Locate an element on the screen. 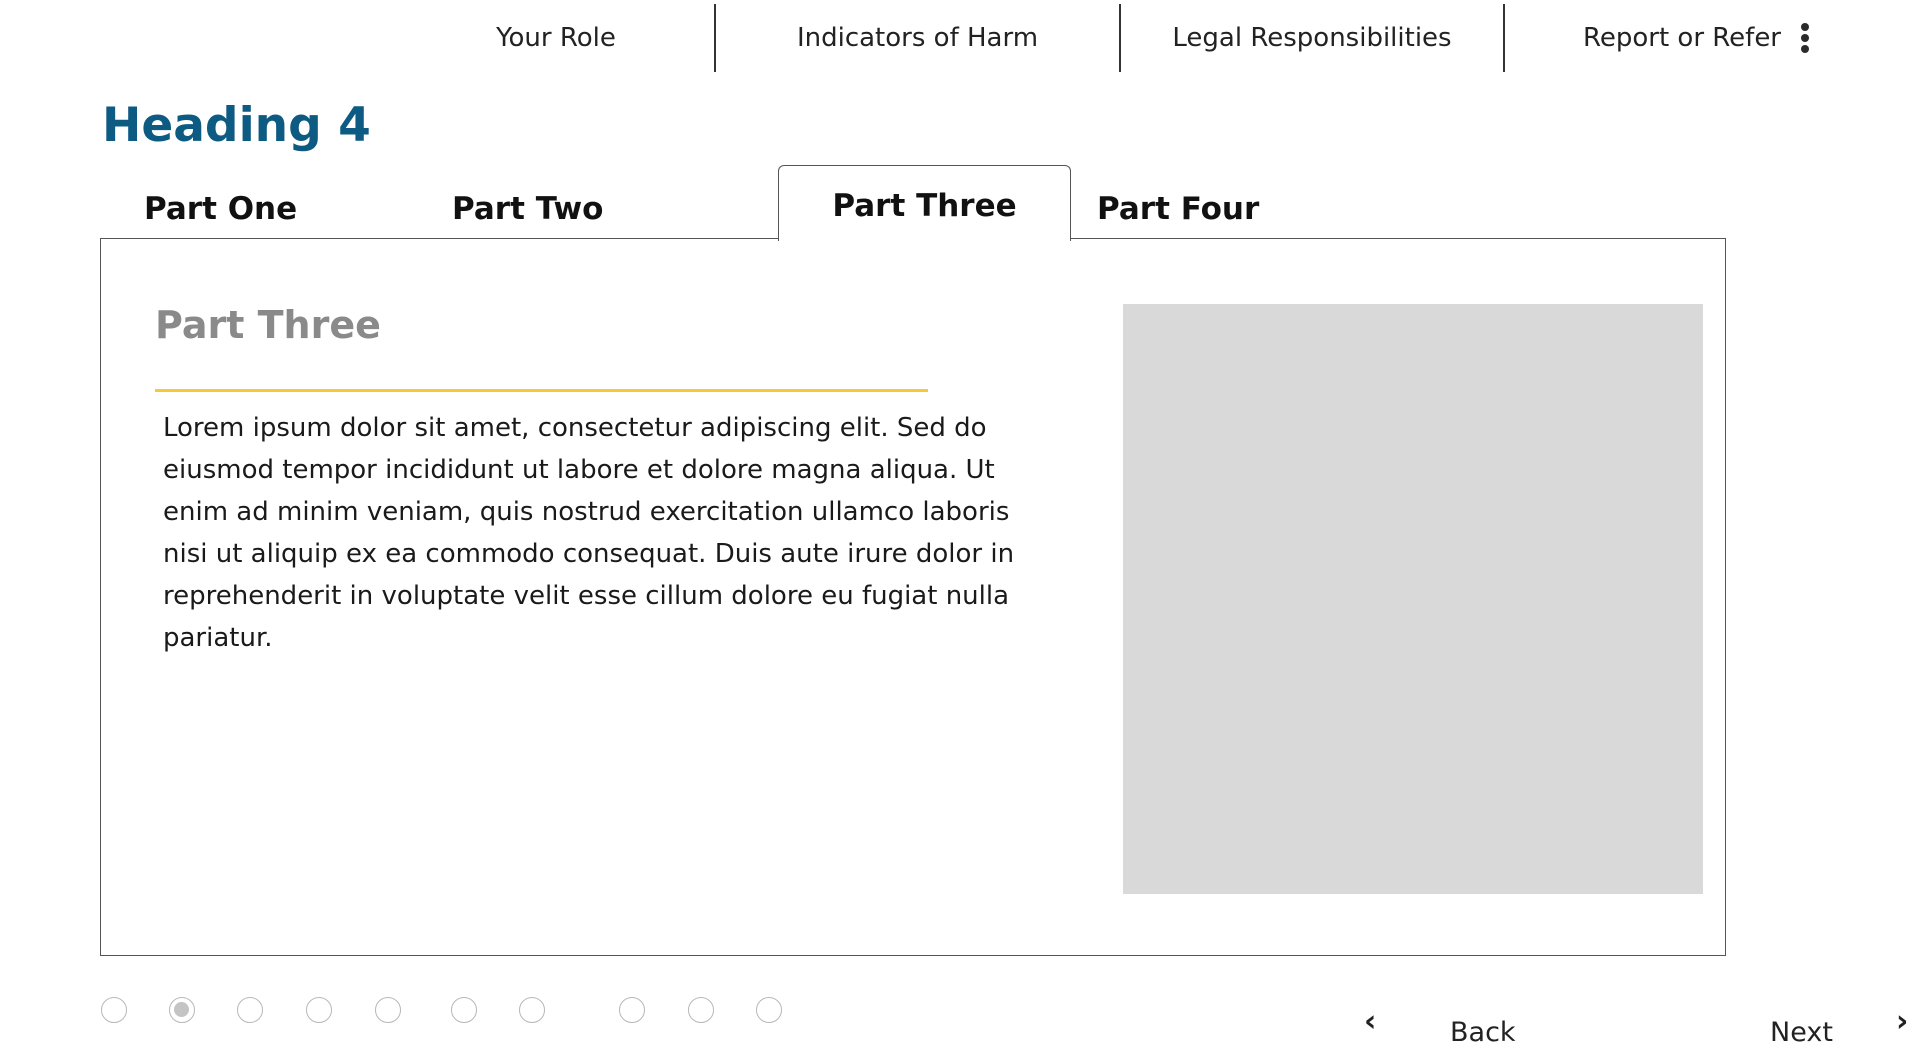 The height and width of the screenshot is (1059, 1920). back-button: Back is located at coordinates (1483, 1032).